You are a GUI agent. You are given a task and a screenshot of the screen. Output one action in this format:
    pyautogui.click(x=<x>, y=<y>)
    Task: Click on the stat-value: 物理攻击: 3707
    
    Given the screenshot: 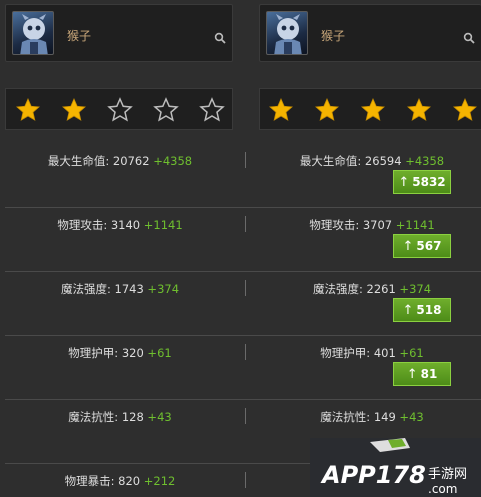 What is the action you would take?
    pyautogui.click(x=352, y=225)
    